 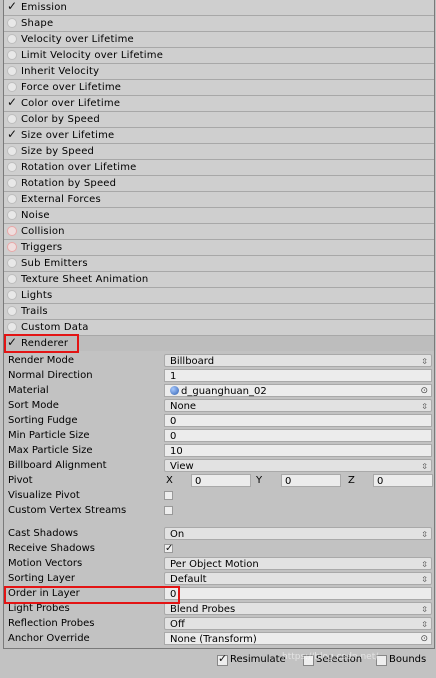 I want to click on render-mode-dropdown: Billboard ⇳, so click(x=298, y=360).